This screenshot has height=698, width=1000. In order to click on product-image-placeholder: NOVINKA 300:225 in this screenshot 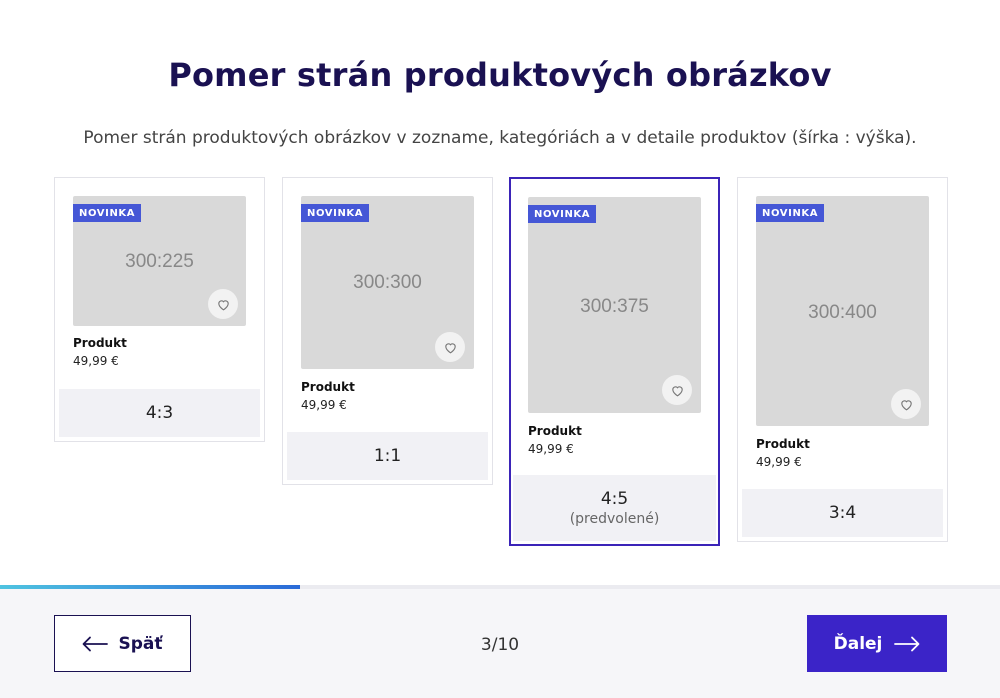, I will do `click(159, 261)`.